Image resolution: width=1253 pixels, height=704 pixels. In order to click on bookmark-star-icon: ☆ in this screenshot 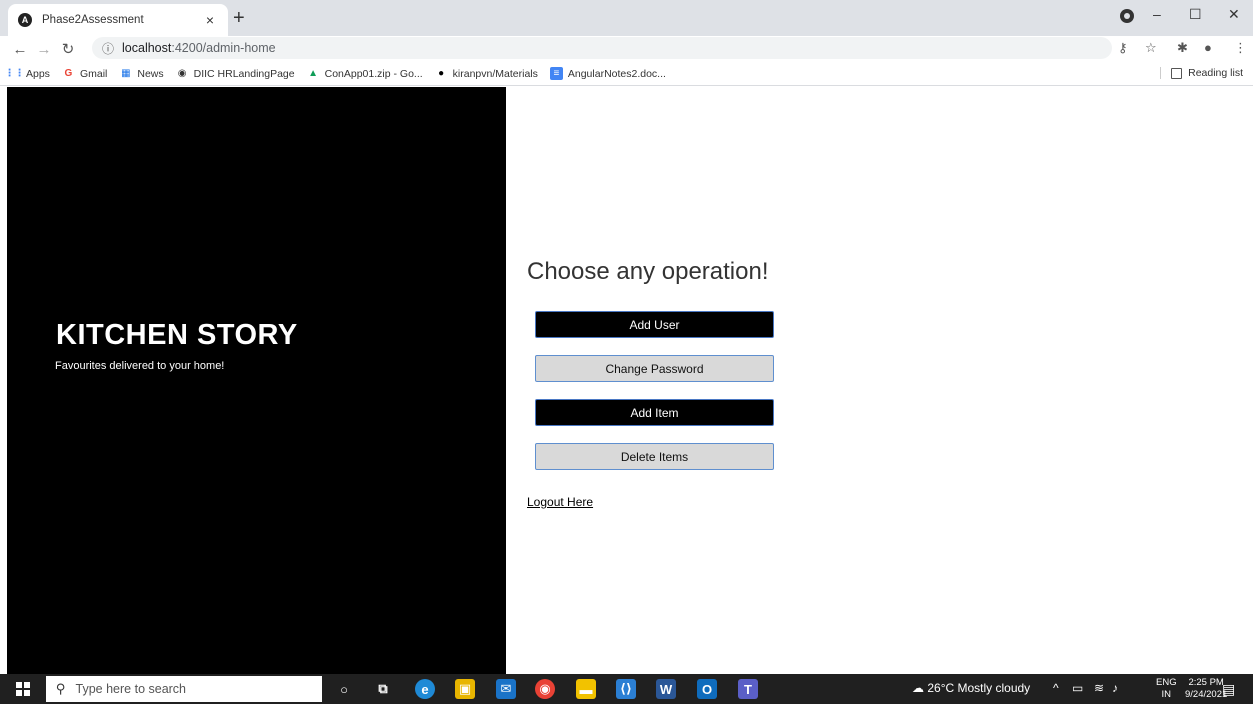, I will do `click(1151, 48)`.